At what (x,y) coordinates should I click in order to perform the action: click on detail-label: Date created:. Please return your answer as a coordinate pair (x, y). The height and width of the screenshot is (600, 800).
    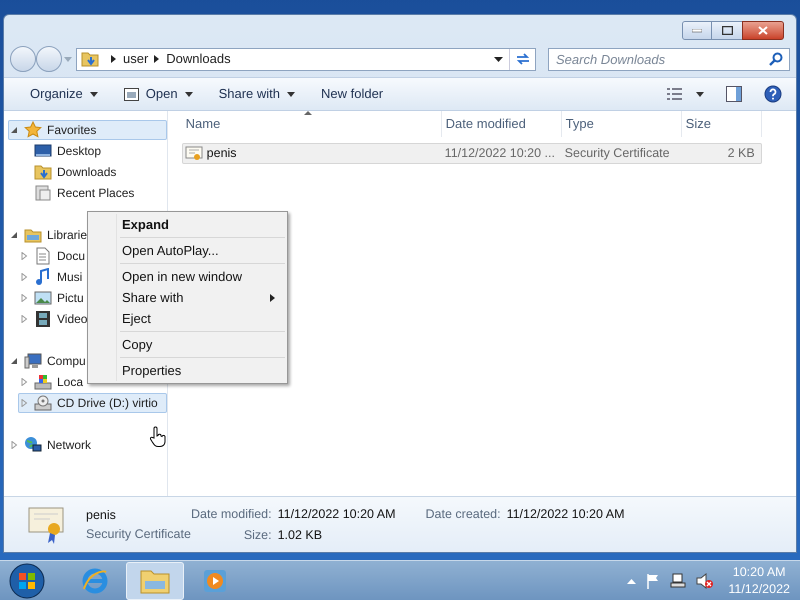
    Looking at the image, I should click on (462, 514).